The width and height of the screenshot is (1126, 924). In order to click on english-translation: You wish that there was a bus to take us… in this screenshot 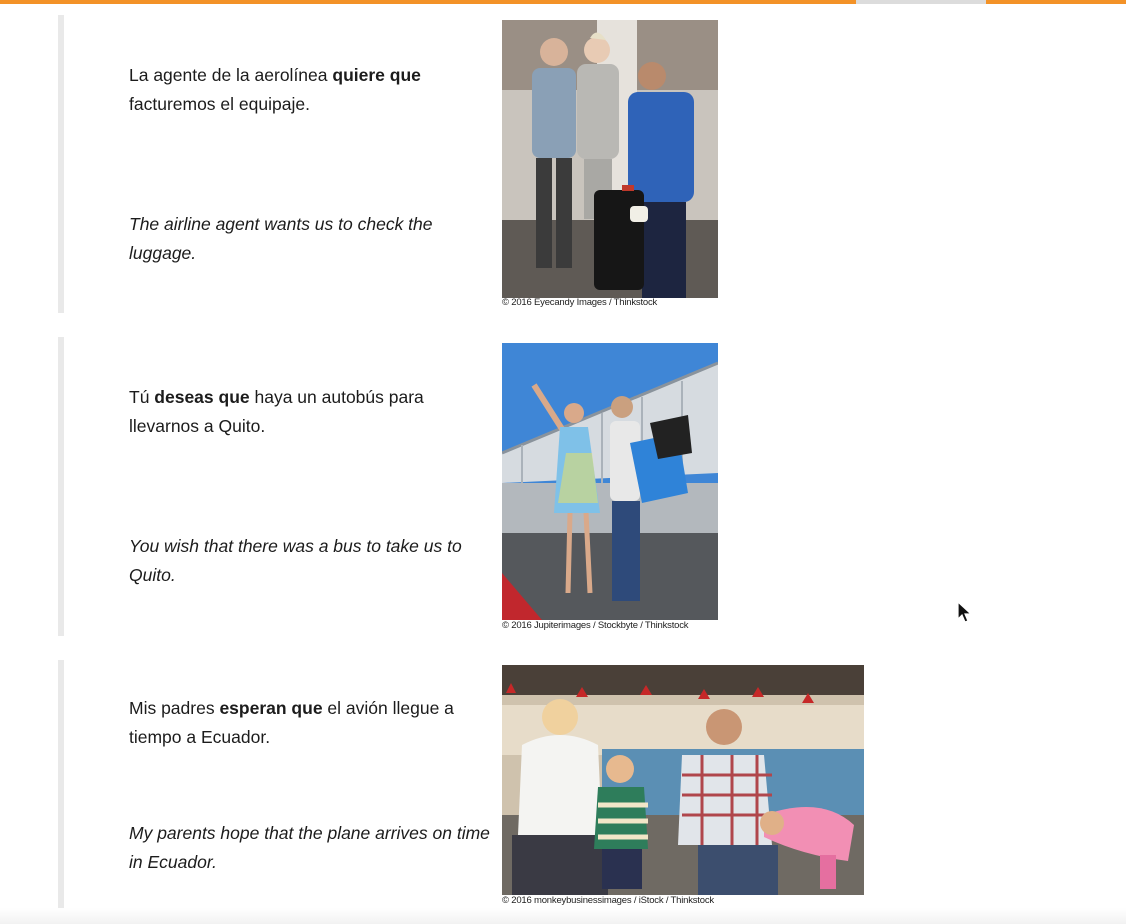, I will do `click(295, 560)`.